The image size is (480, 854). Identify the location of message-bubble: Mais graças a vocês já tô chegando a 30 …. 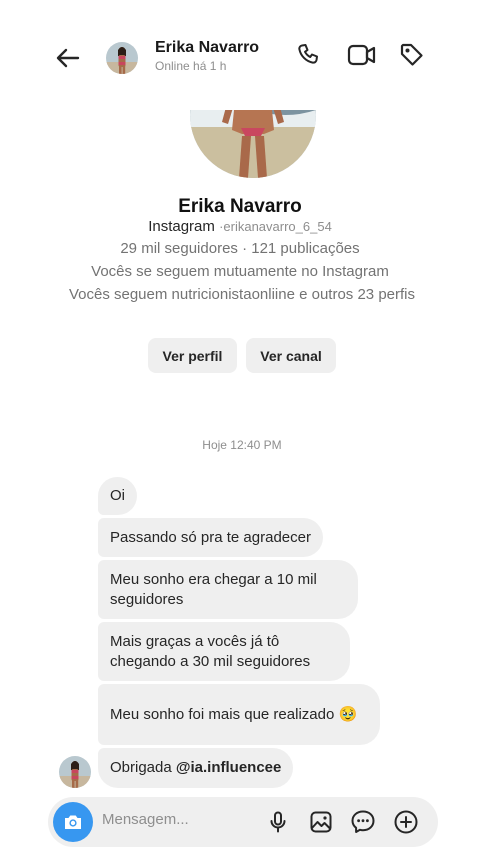
(224, 651).